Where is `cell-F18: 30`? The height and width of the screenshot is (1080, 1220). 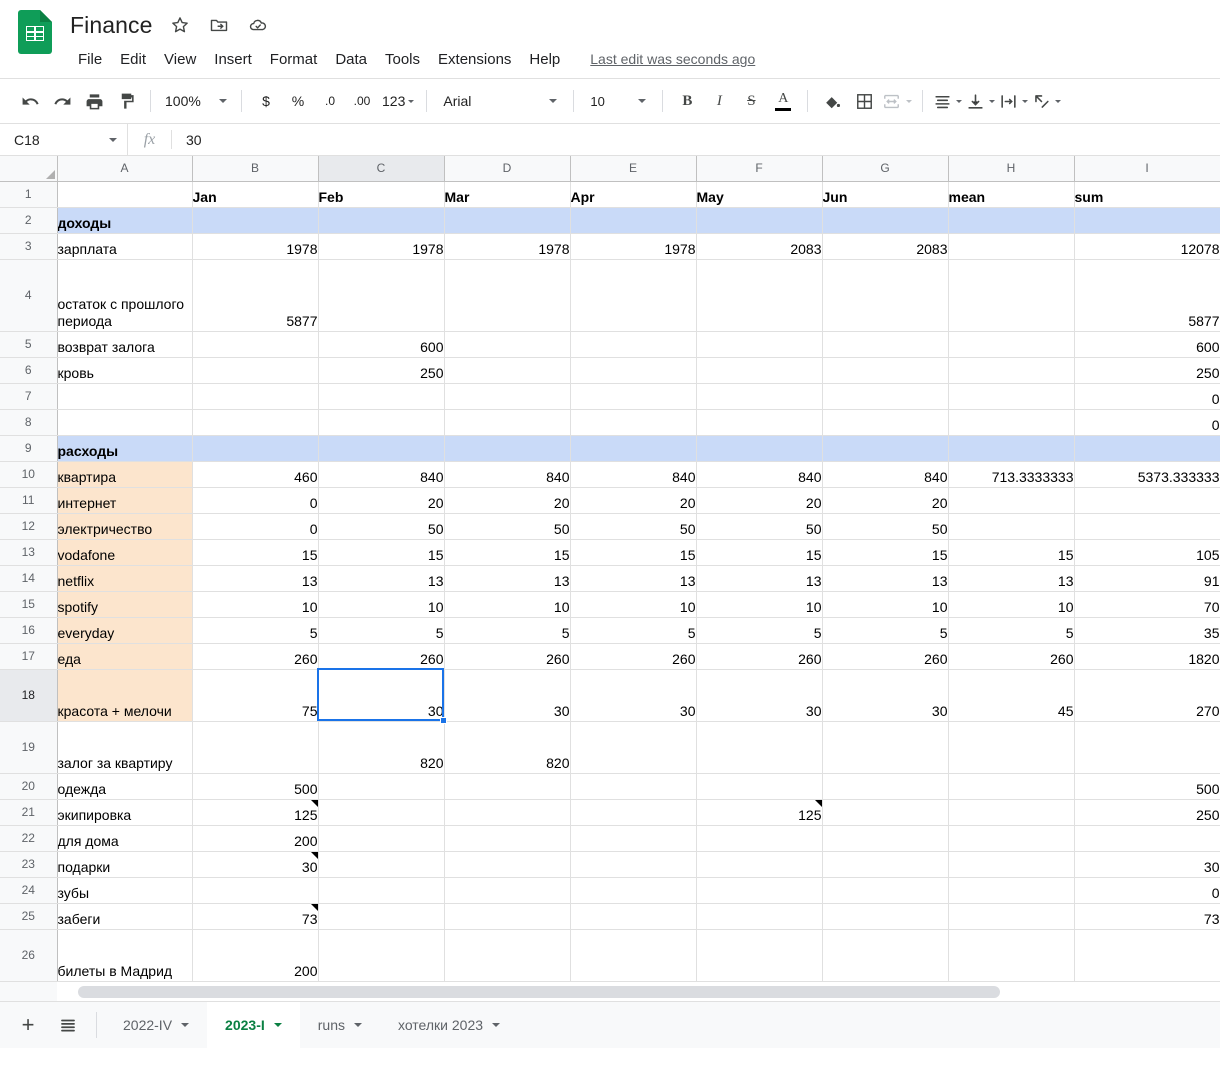 cell-F18: 30 is located at coordinates (759, 695).